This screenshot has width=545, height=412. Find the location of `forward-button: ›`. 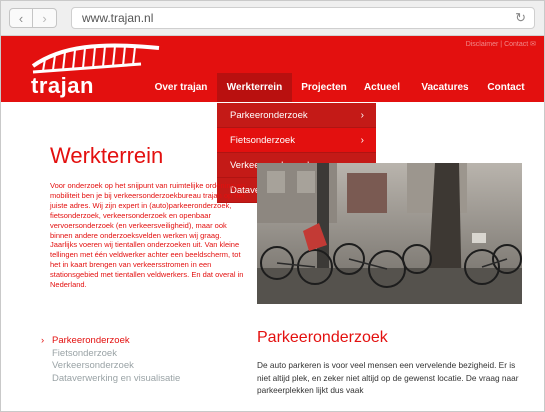

forward-button: › is located at coordinates (45, 18).